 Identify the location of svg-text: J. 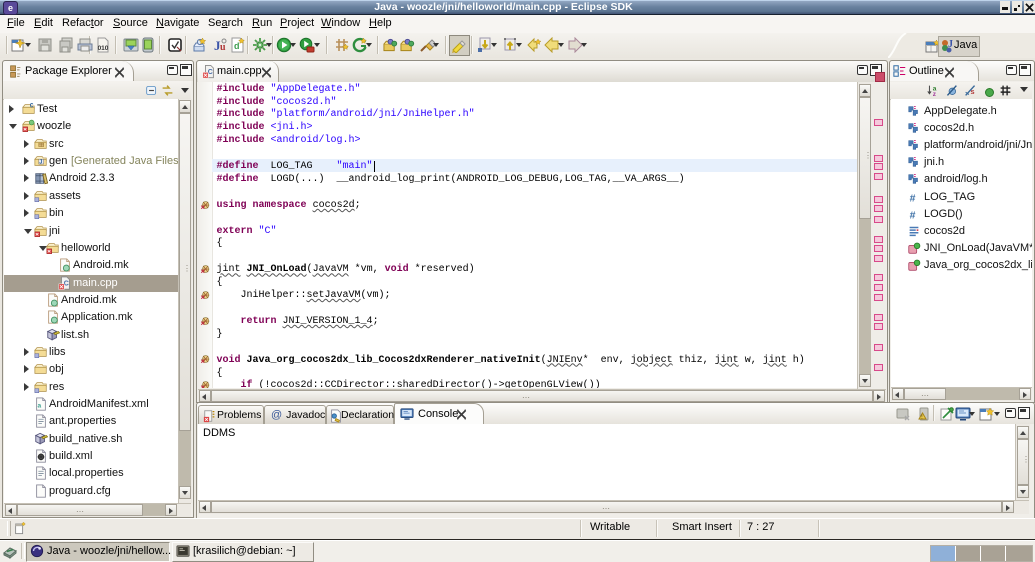
(950, 44).